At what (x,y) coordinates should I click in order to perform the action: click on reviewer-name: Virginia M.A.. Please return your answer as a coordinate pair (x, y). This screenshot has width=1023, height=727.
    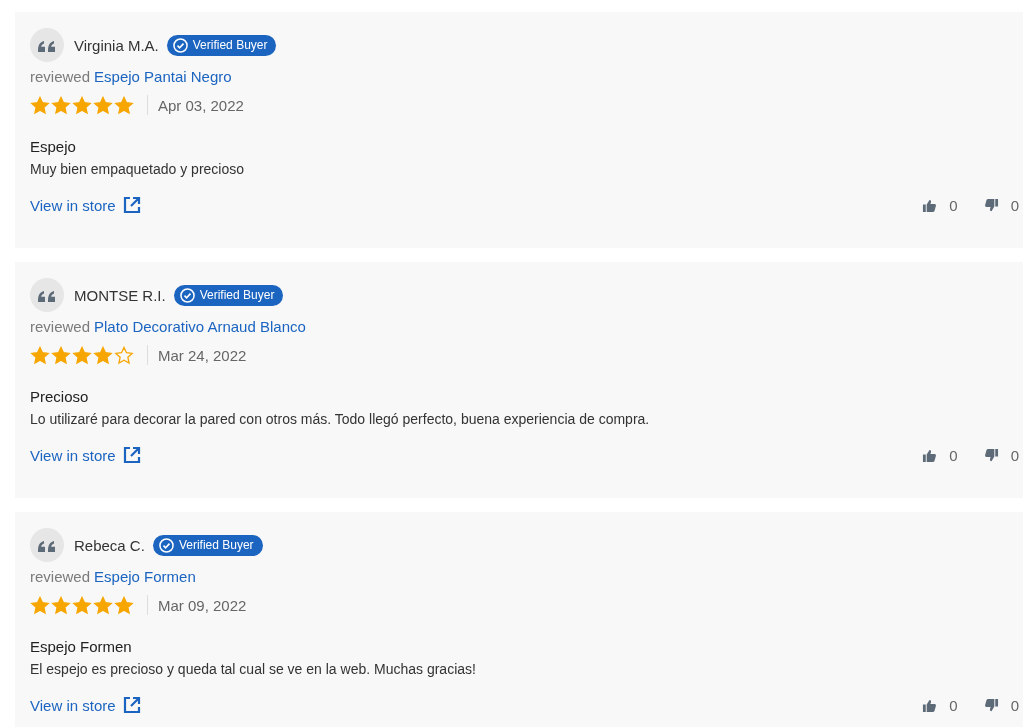
    Looking at the image, I should click on (116, 45).